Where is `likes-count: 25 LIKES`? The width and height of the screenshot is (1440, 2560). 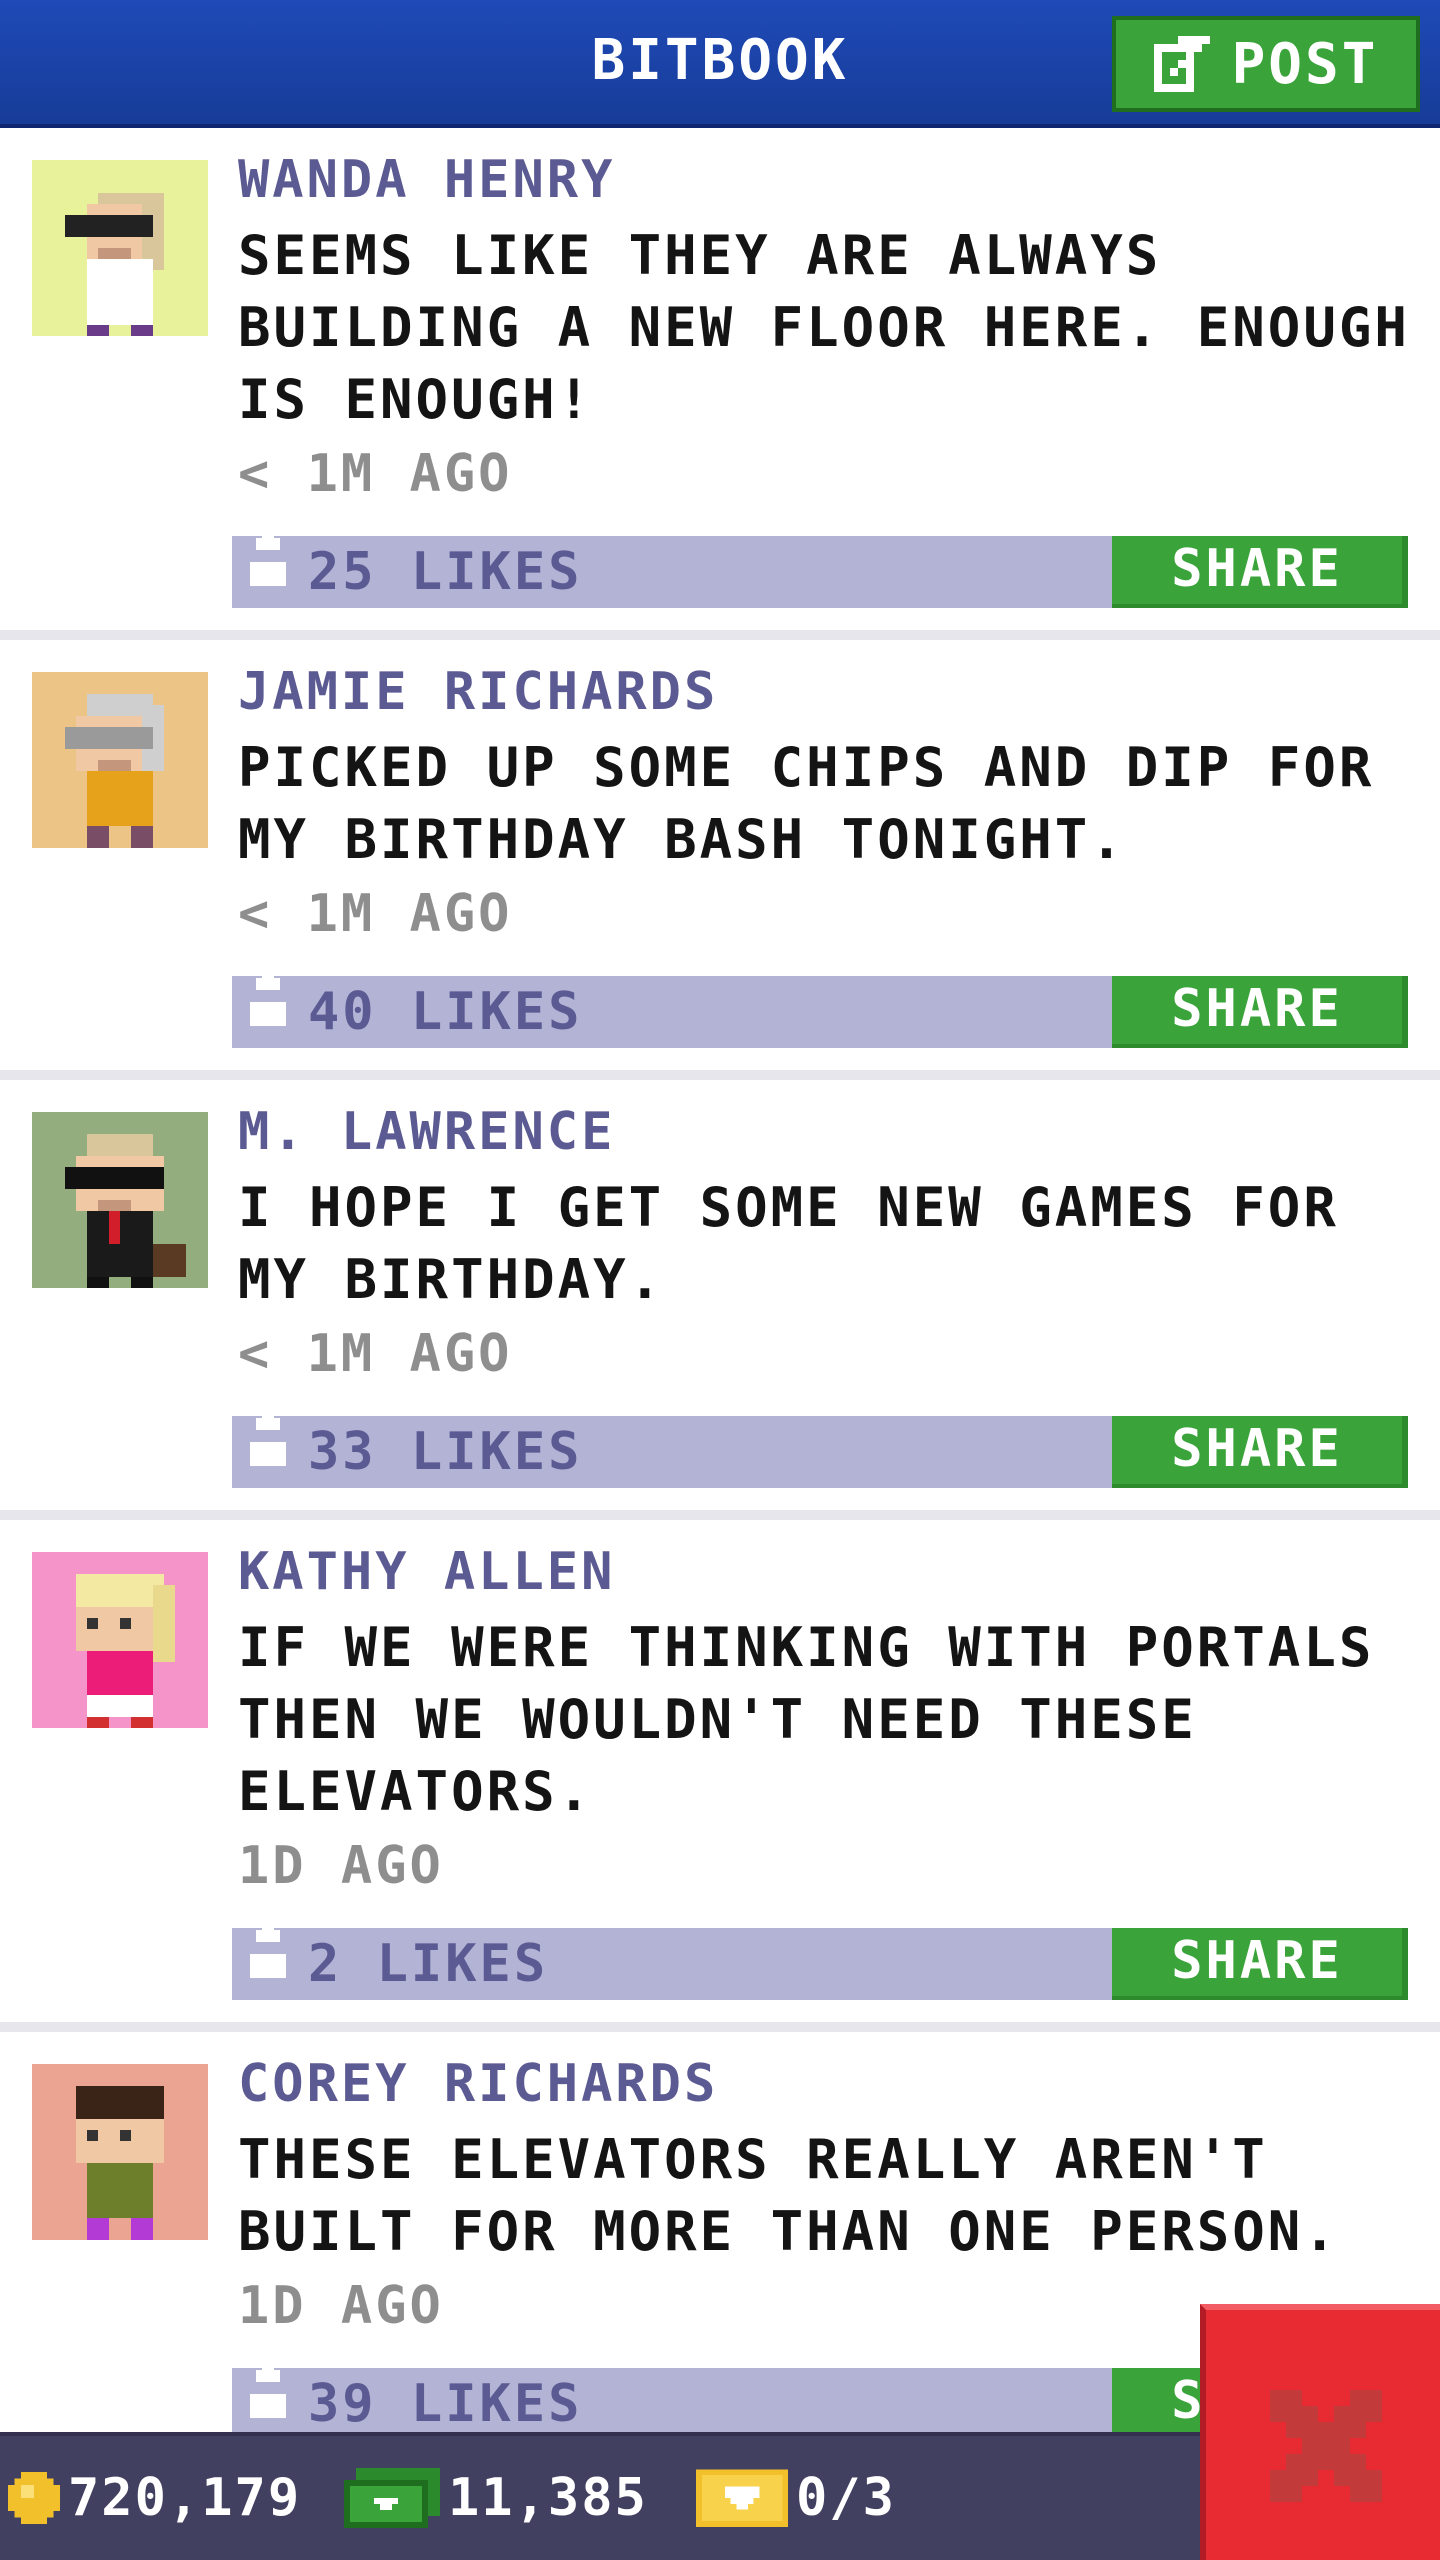 likes-count: 25 LIKES is located at coordinates (445, 572).